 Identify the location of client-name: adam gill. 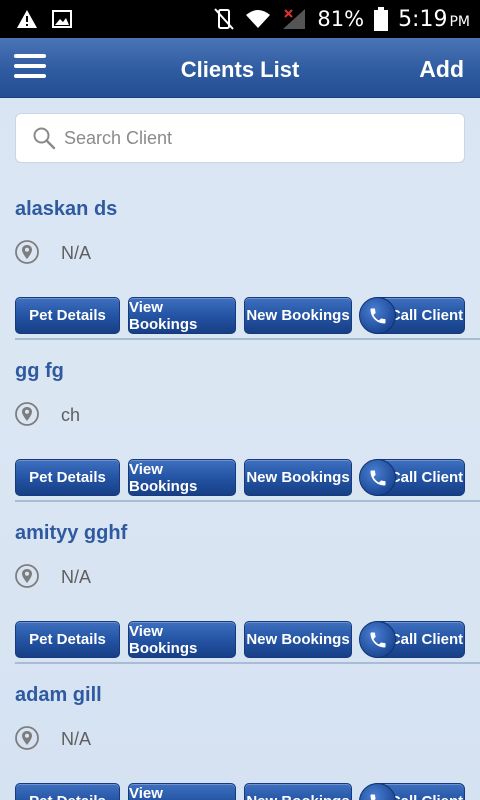
(58, 695).